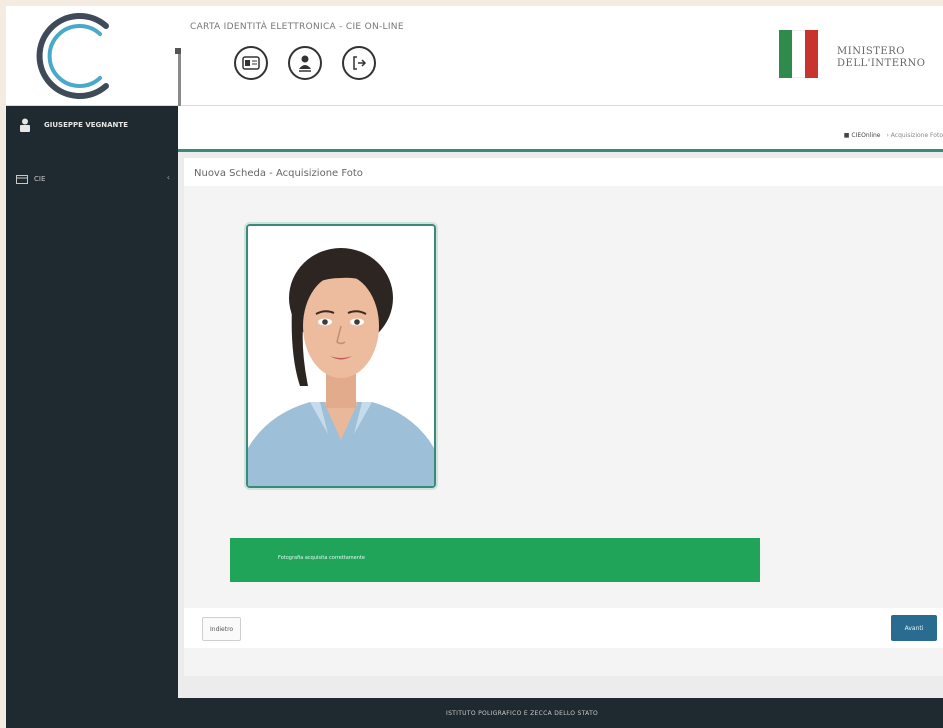 The image size is (943, 728). I want to click on user-profile: GIUSEPPE VEGNANTE, so click(74, 125).